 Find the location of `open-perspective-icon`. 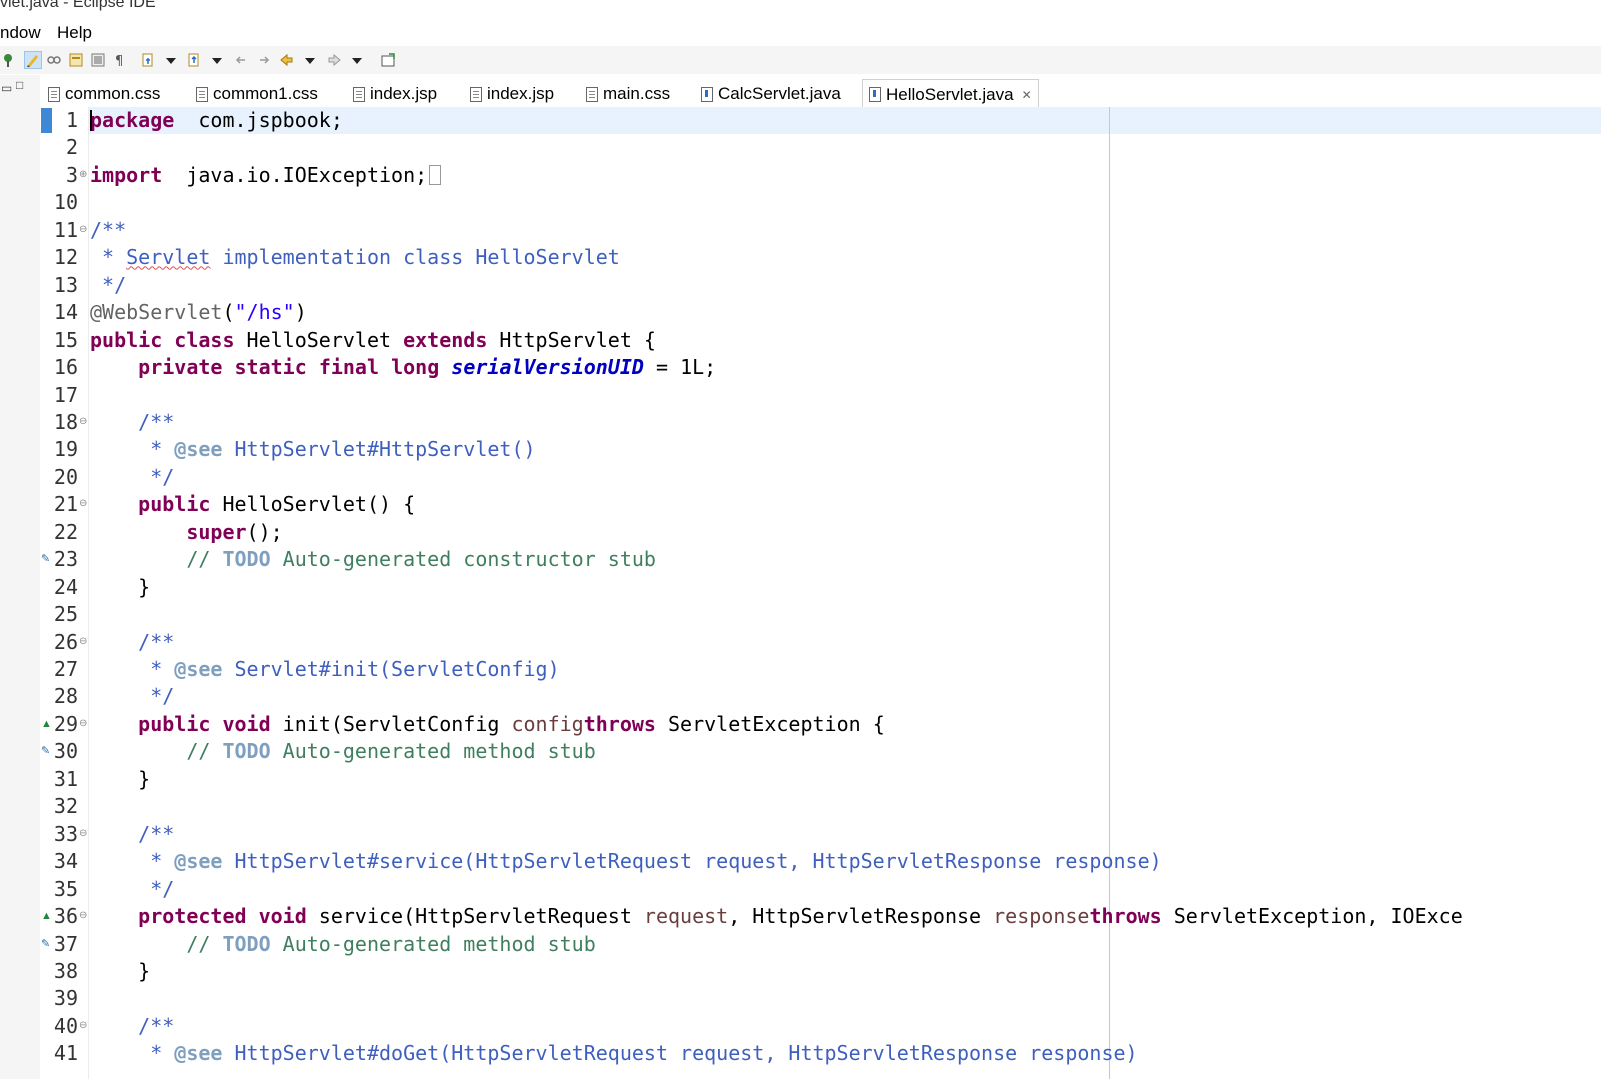

open-perspective-icon is located at coordinates (388, 60).